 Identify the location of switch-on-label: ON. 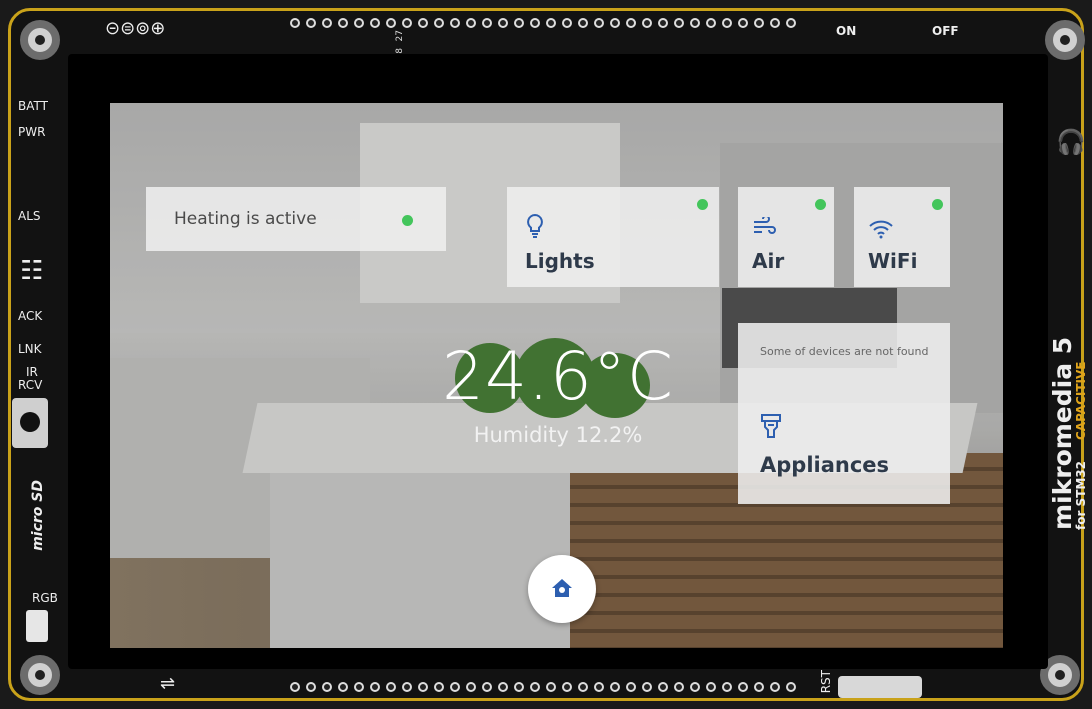
(846, 31).